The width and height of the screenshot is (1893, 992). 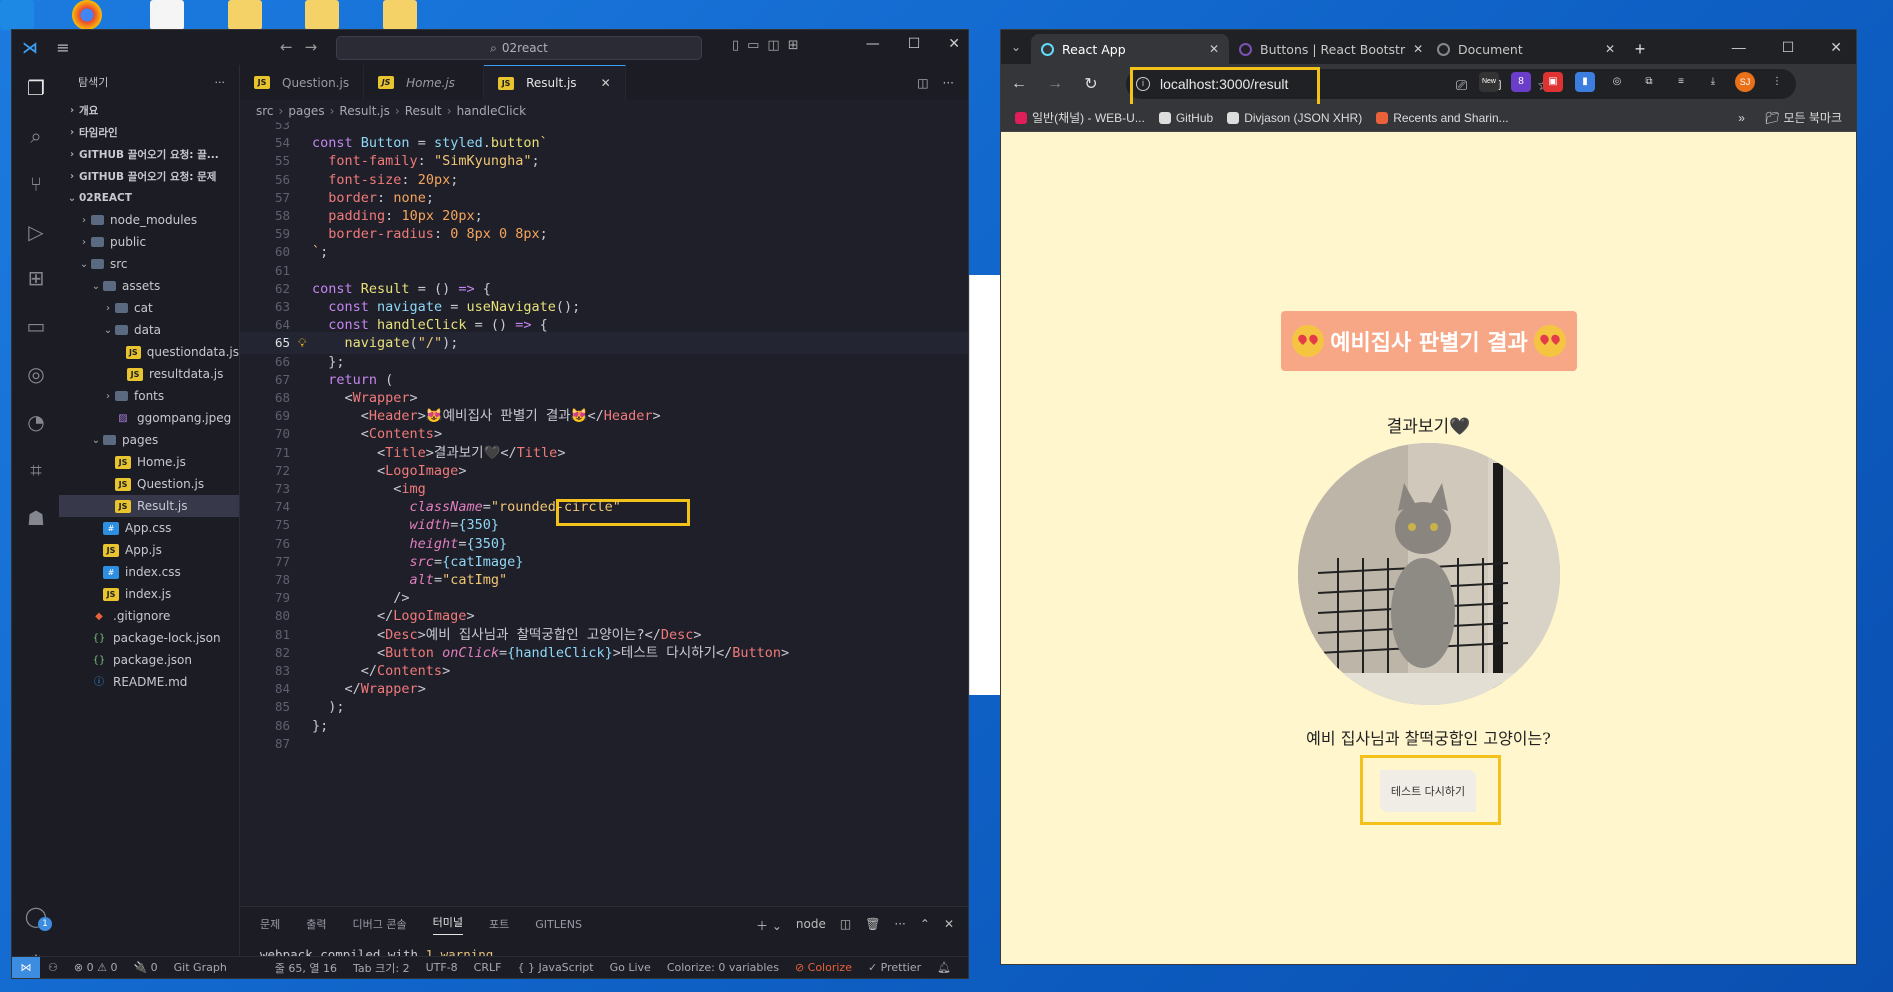 What do you see at coordinates (304, 47) in the screenshot?
I see `history-nav: ←→` at bounding box center [304, 47].